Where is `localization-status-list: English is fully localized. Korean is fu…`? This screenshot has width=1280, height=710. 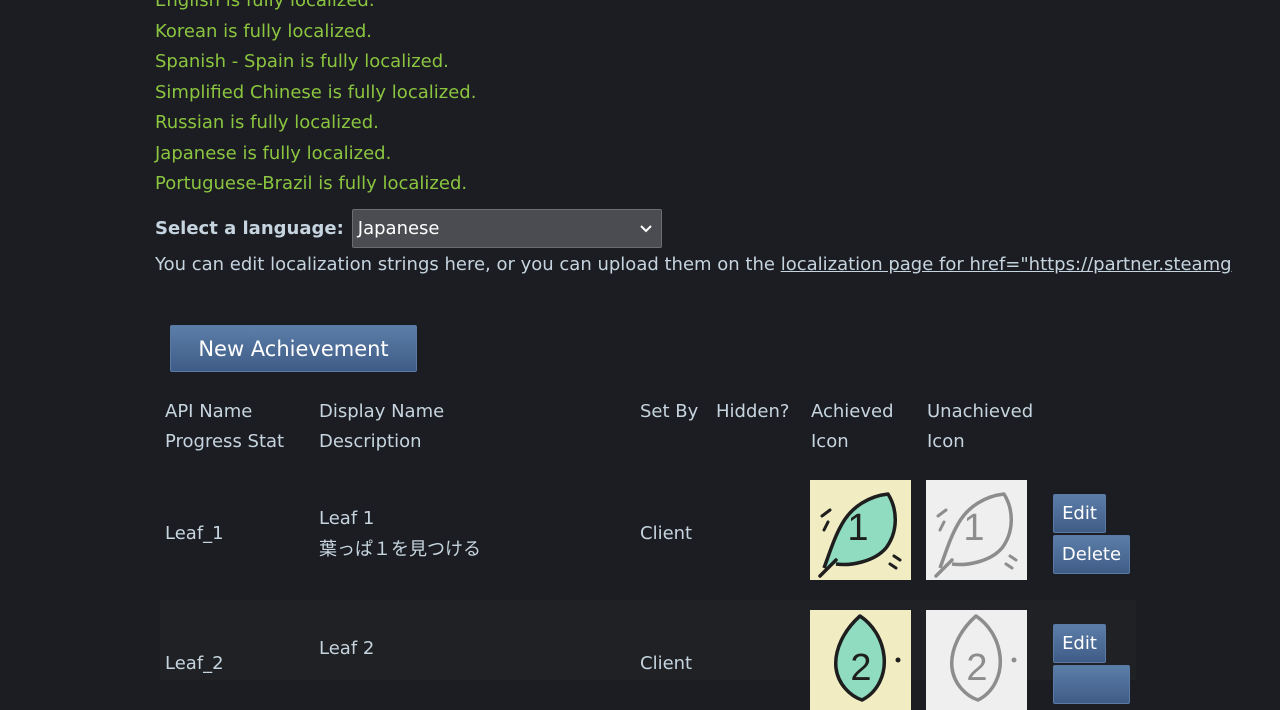 localization-status-list: English is fully localized. Korean is fu… is located at coordinates (315, 100).